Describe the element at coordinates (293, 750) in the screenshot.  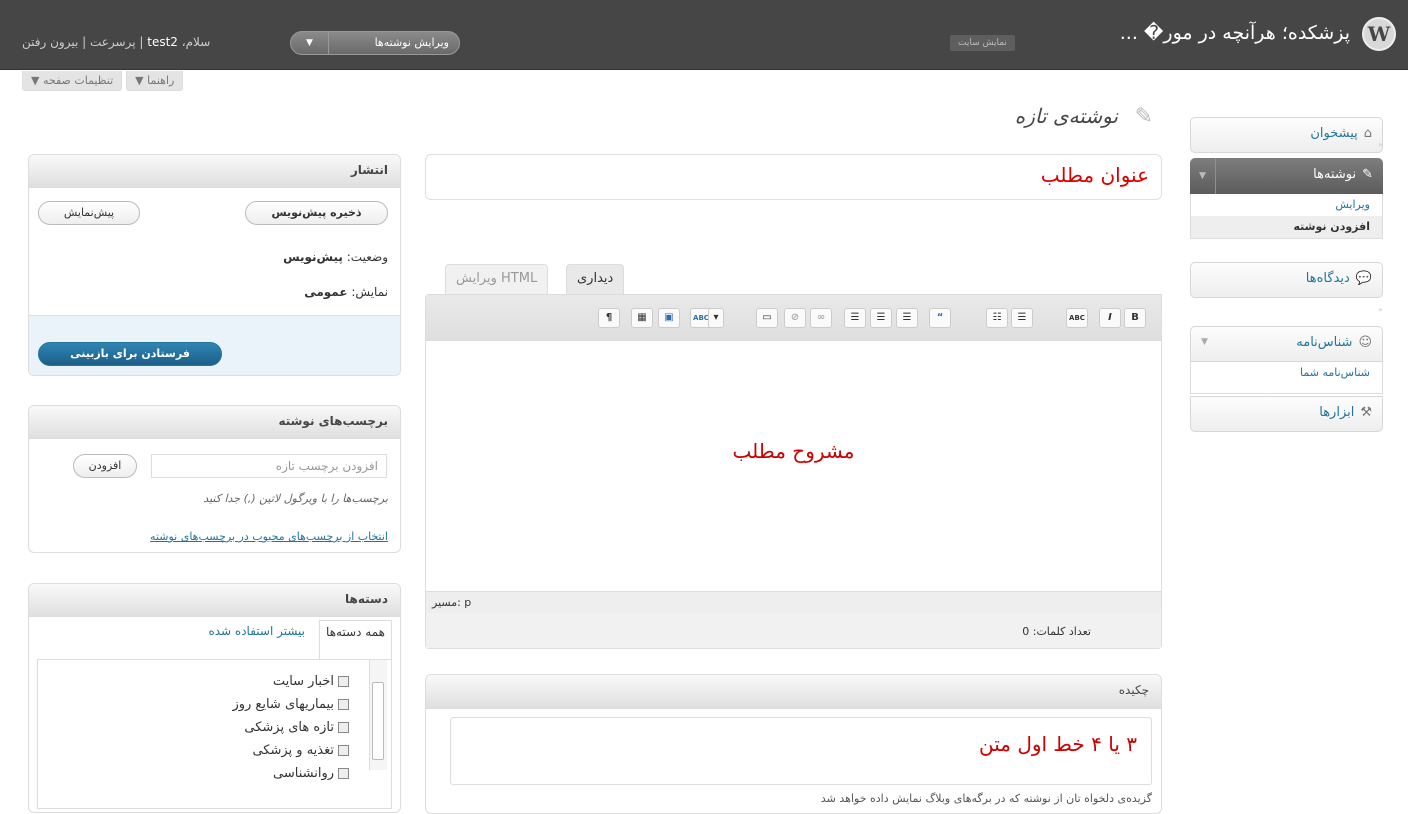
I see `category-label: تغذیه و پزشکی` at that location.